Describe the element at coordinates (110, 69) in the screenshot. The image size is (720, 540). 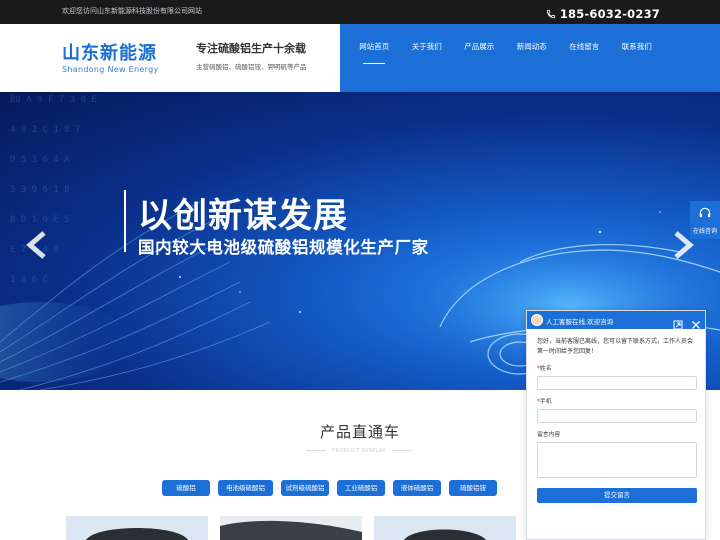
I see `logo-english: Shandong New Energy` at that location.